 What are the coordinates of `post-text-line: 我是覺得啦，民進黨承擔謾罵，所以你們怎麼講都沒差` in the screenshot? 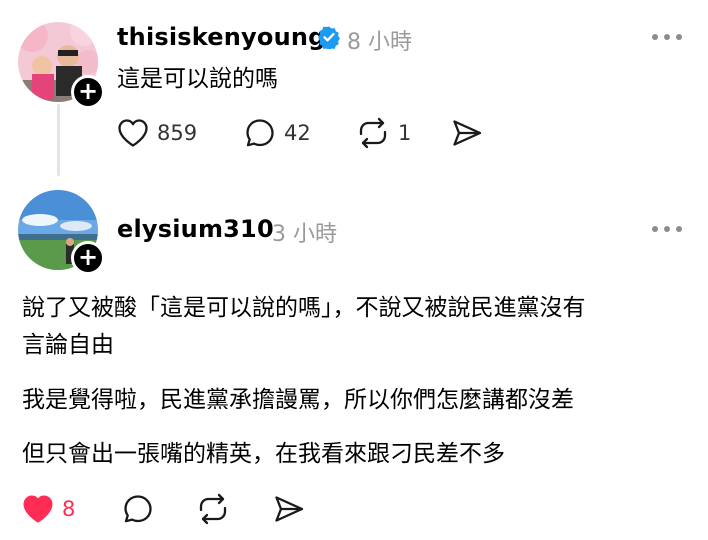 It's located at (298, 400).